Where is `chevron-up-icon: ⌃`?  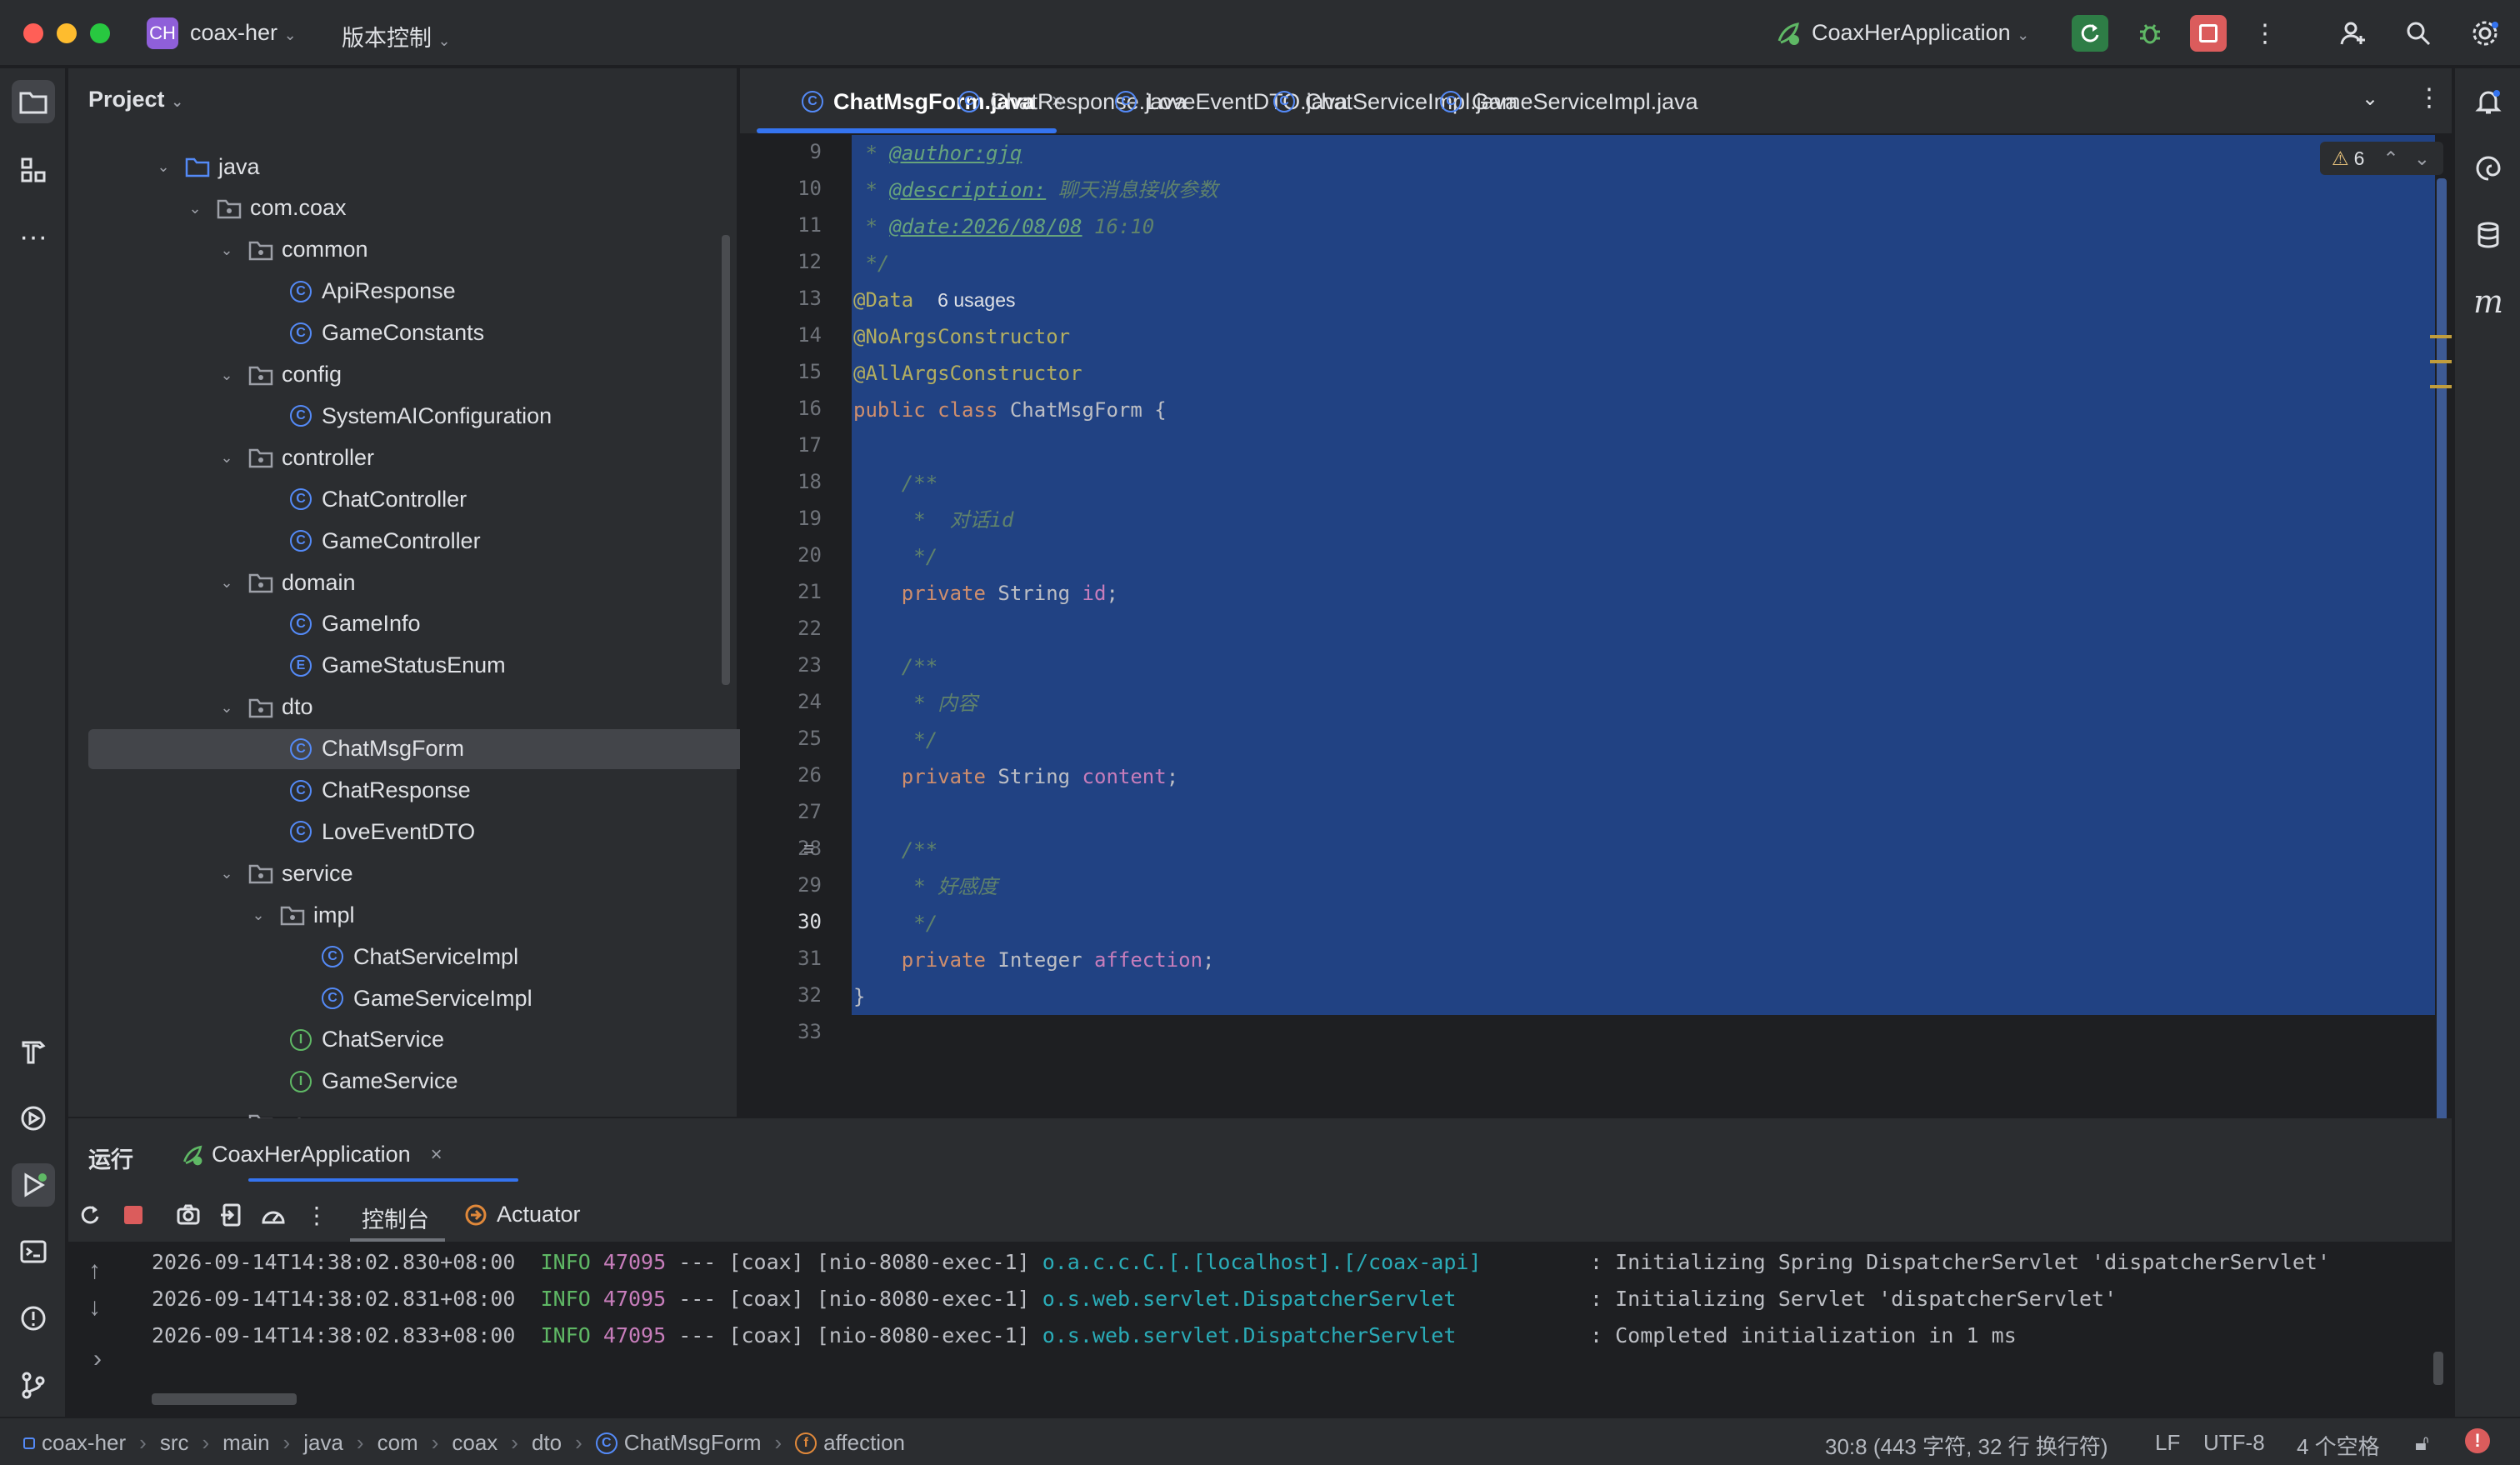 chevron-up-icon: ⌃ is located at coordinates (2390, 159).